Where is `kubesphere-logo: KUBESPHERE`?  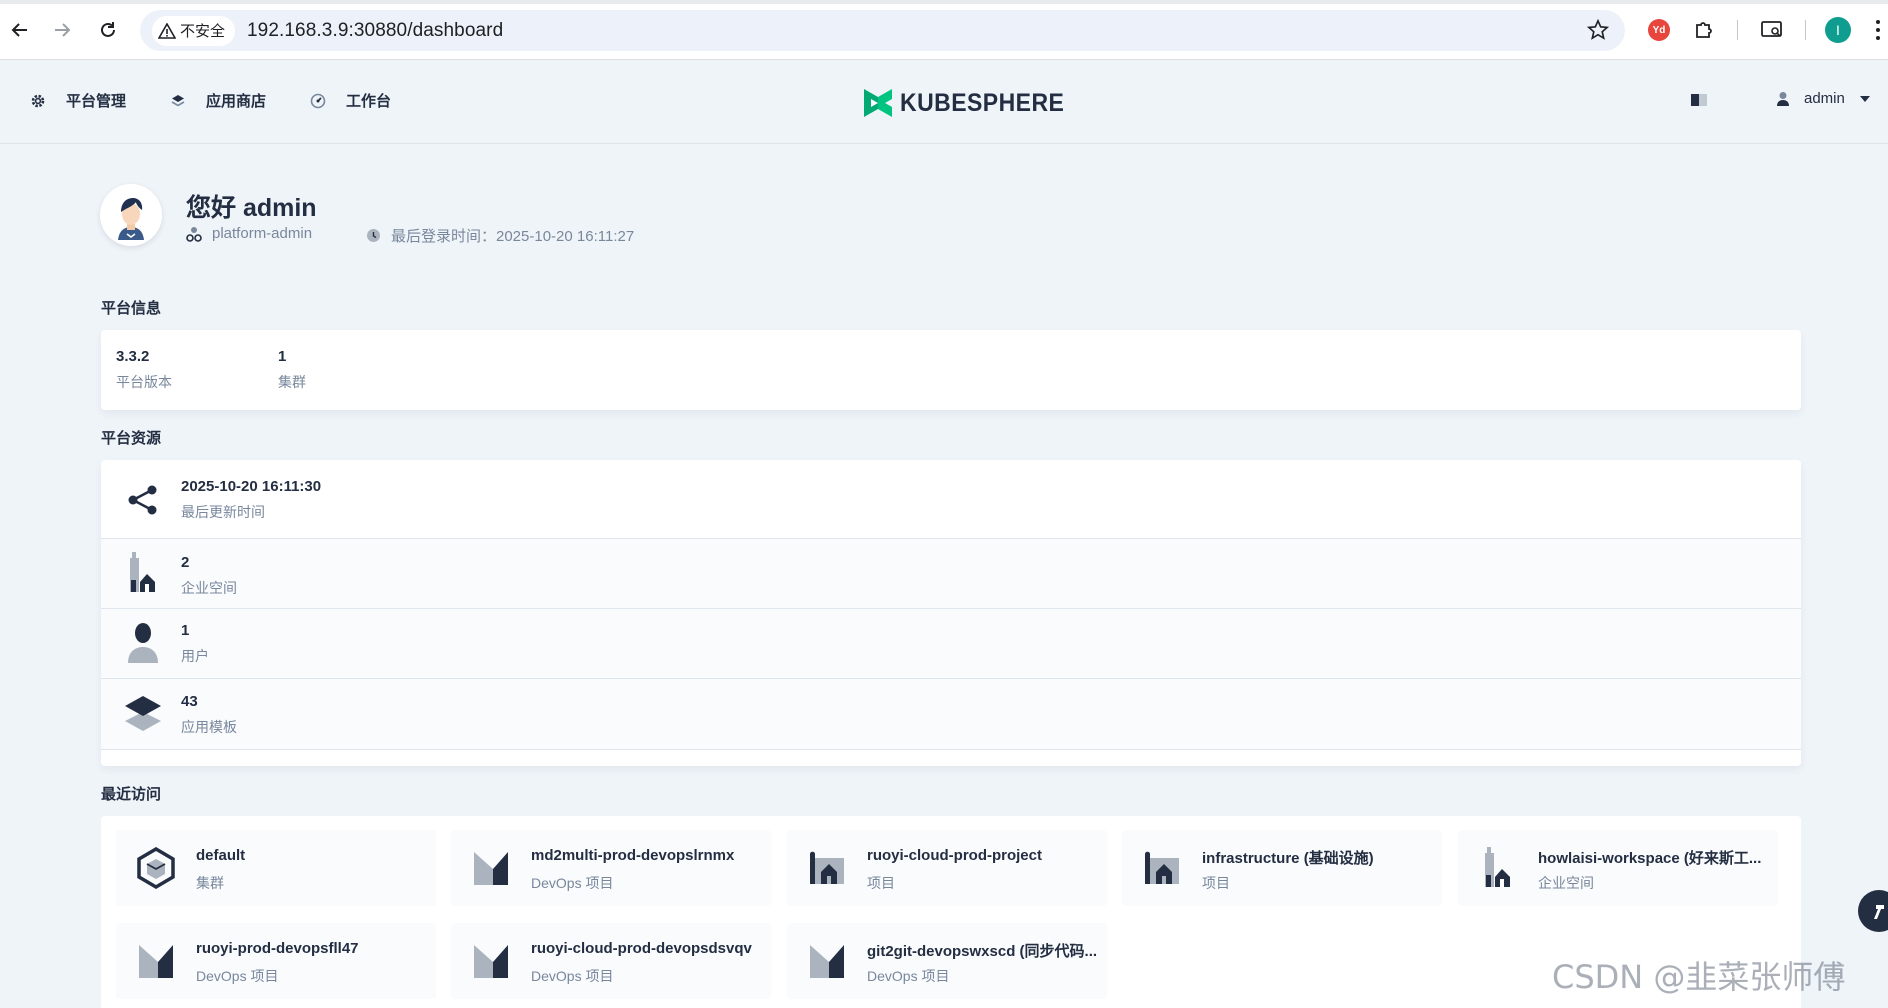 kubesphere-logo: KUBESPHERE is located at coordinates (970, 103).